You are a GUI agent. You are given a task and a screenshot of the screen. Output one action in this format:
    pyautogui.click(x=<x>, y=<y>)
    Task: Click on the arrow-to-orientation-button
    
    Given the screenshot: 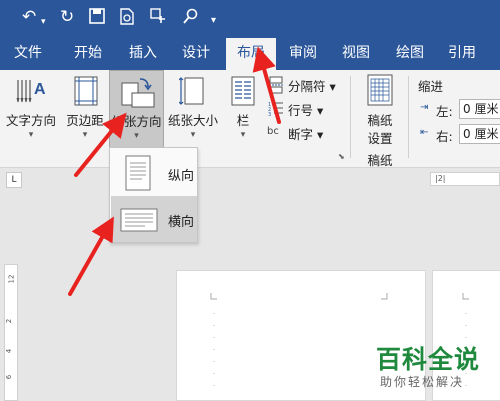 What is the action you would take?
    pyautogui.click(x=100, y=144)
    